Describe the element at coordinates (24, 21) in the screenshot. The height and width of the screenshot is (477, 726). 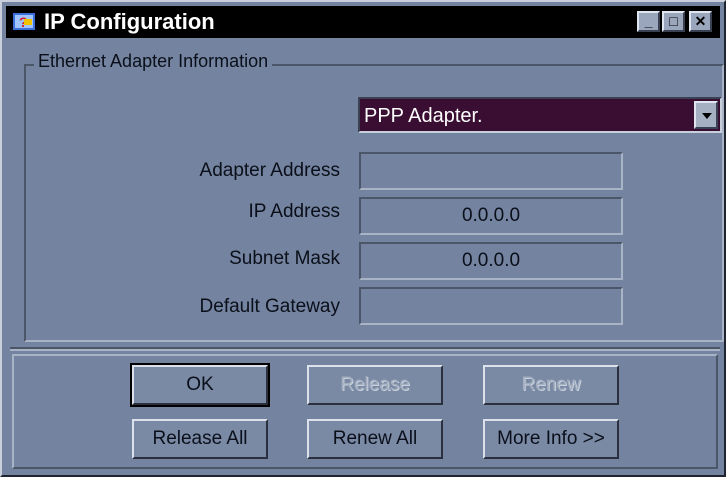
I see `winipcfg-app-icon: ?` at that location.